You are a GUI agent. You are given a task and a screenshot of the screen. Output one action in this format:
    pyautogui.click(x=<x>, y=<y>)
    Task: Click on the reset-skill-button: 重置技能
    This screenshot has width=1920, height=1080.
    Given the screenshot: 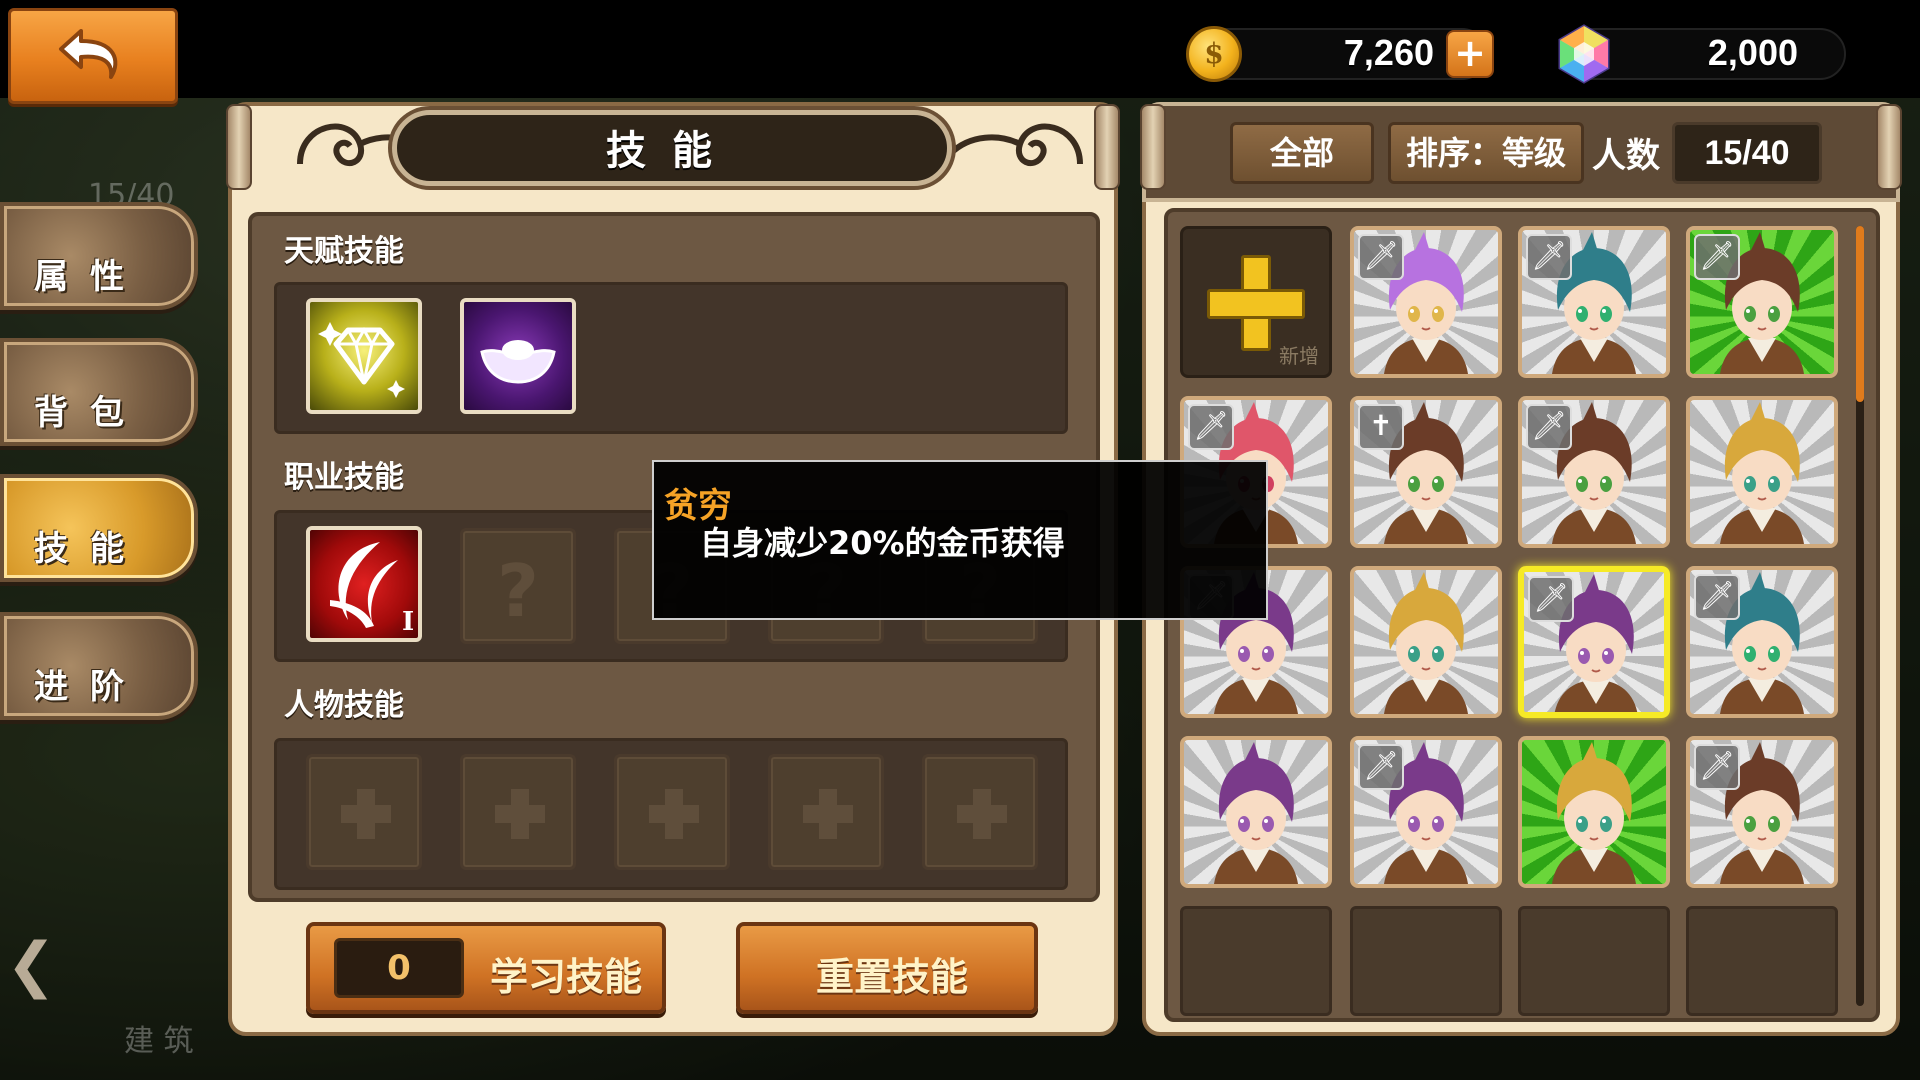 What is the action you would take?
    pyautogui.click(x=887, y=968)
    